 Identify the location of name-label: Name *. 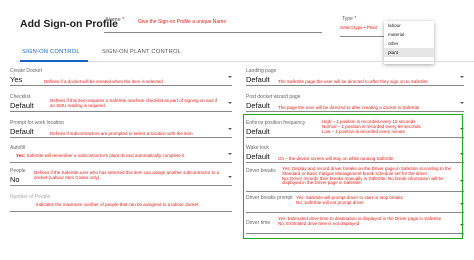
(115, 20).